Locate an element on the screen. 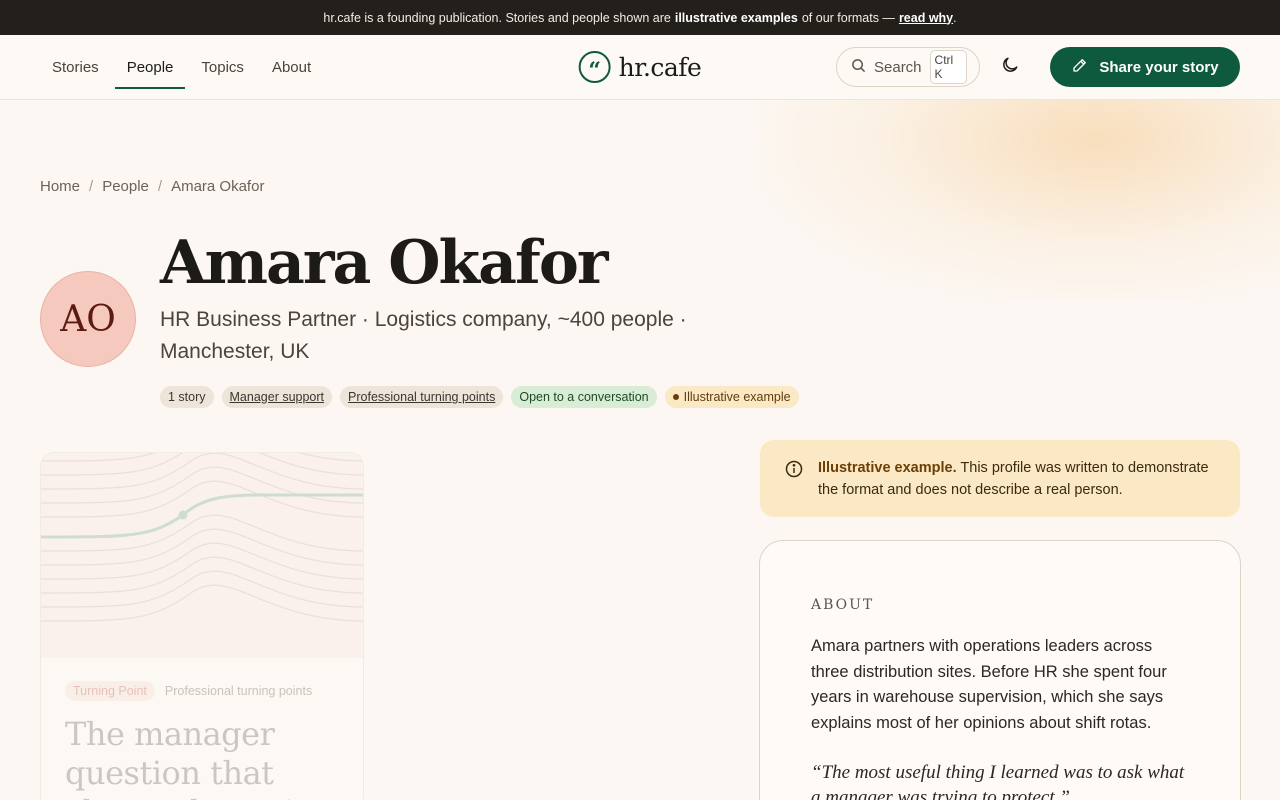  search-shortcut: Ctrl K is located at coordinates (948, 67).